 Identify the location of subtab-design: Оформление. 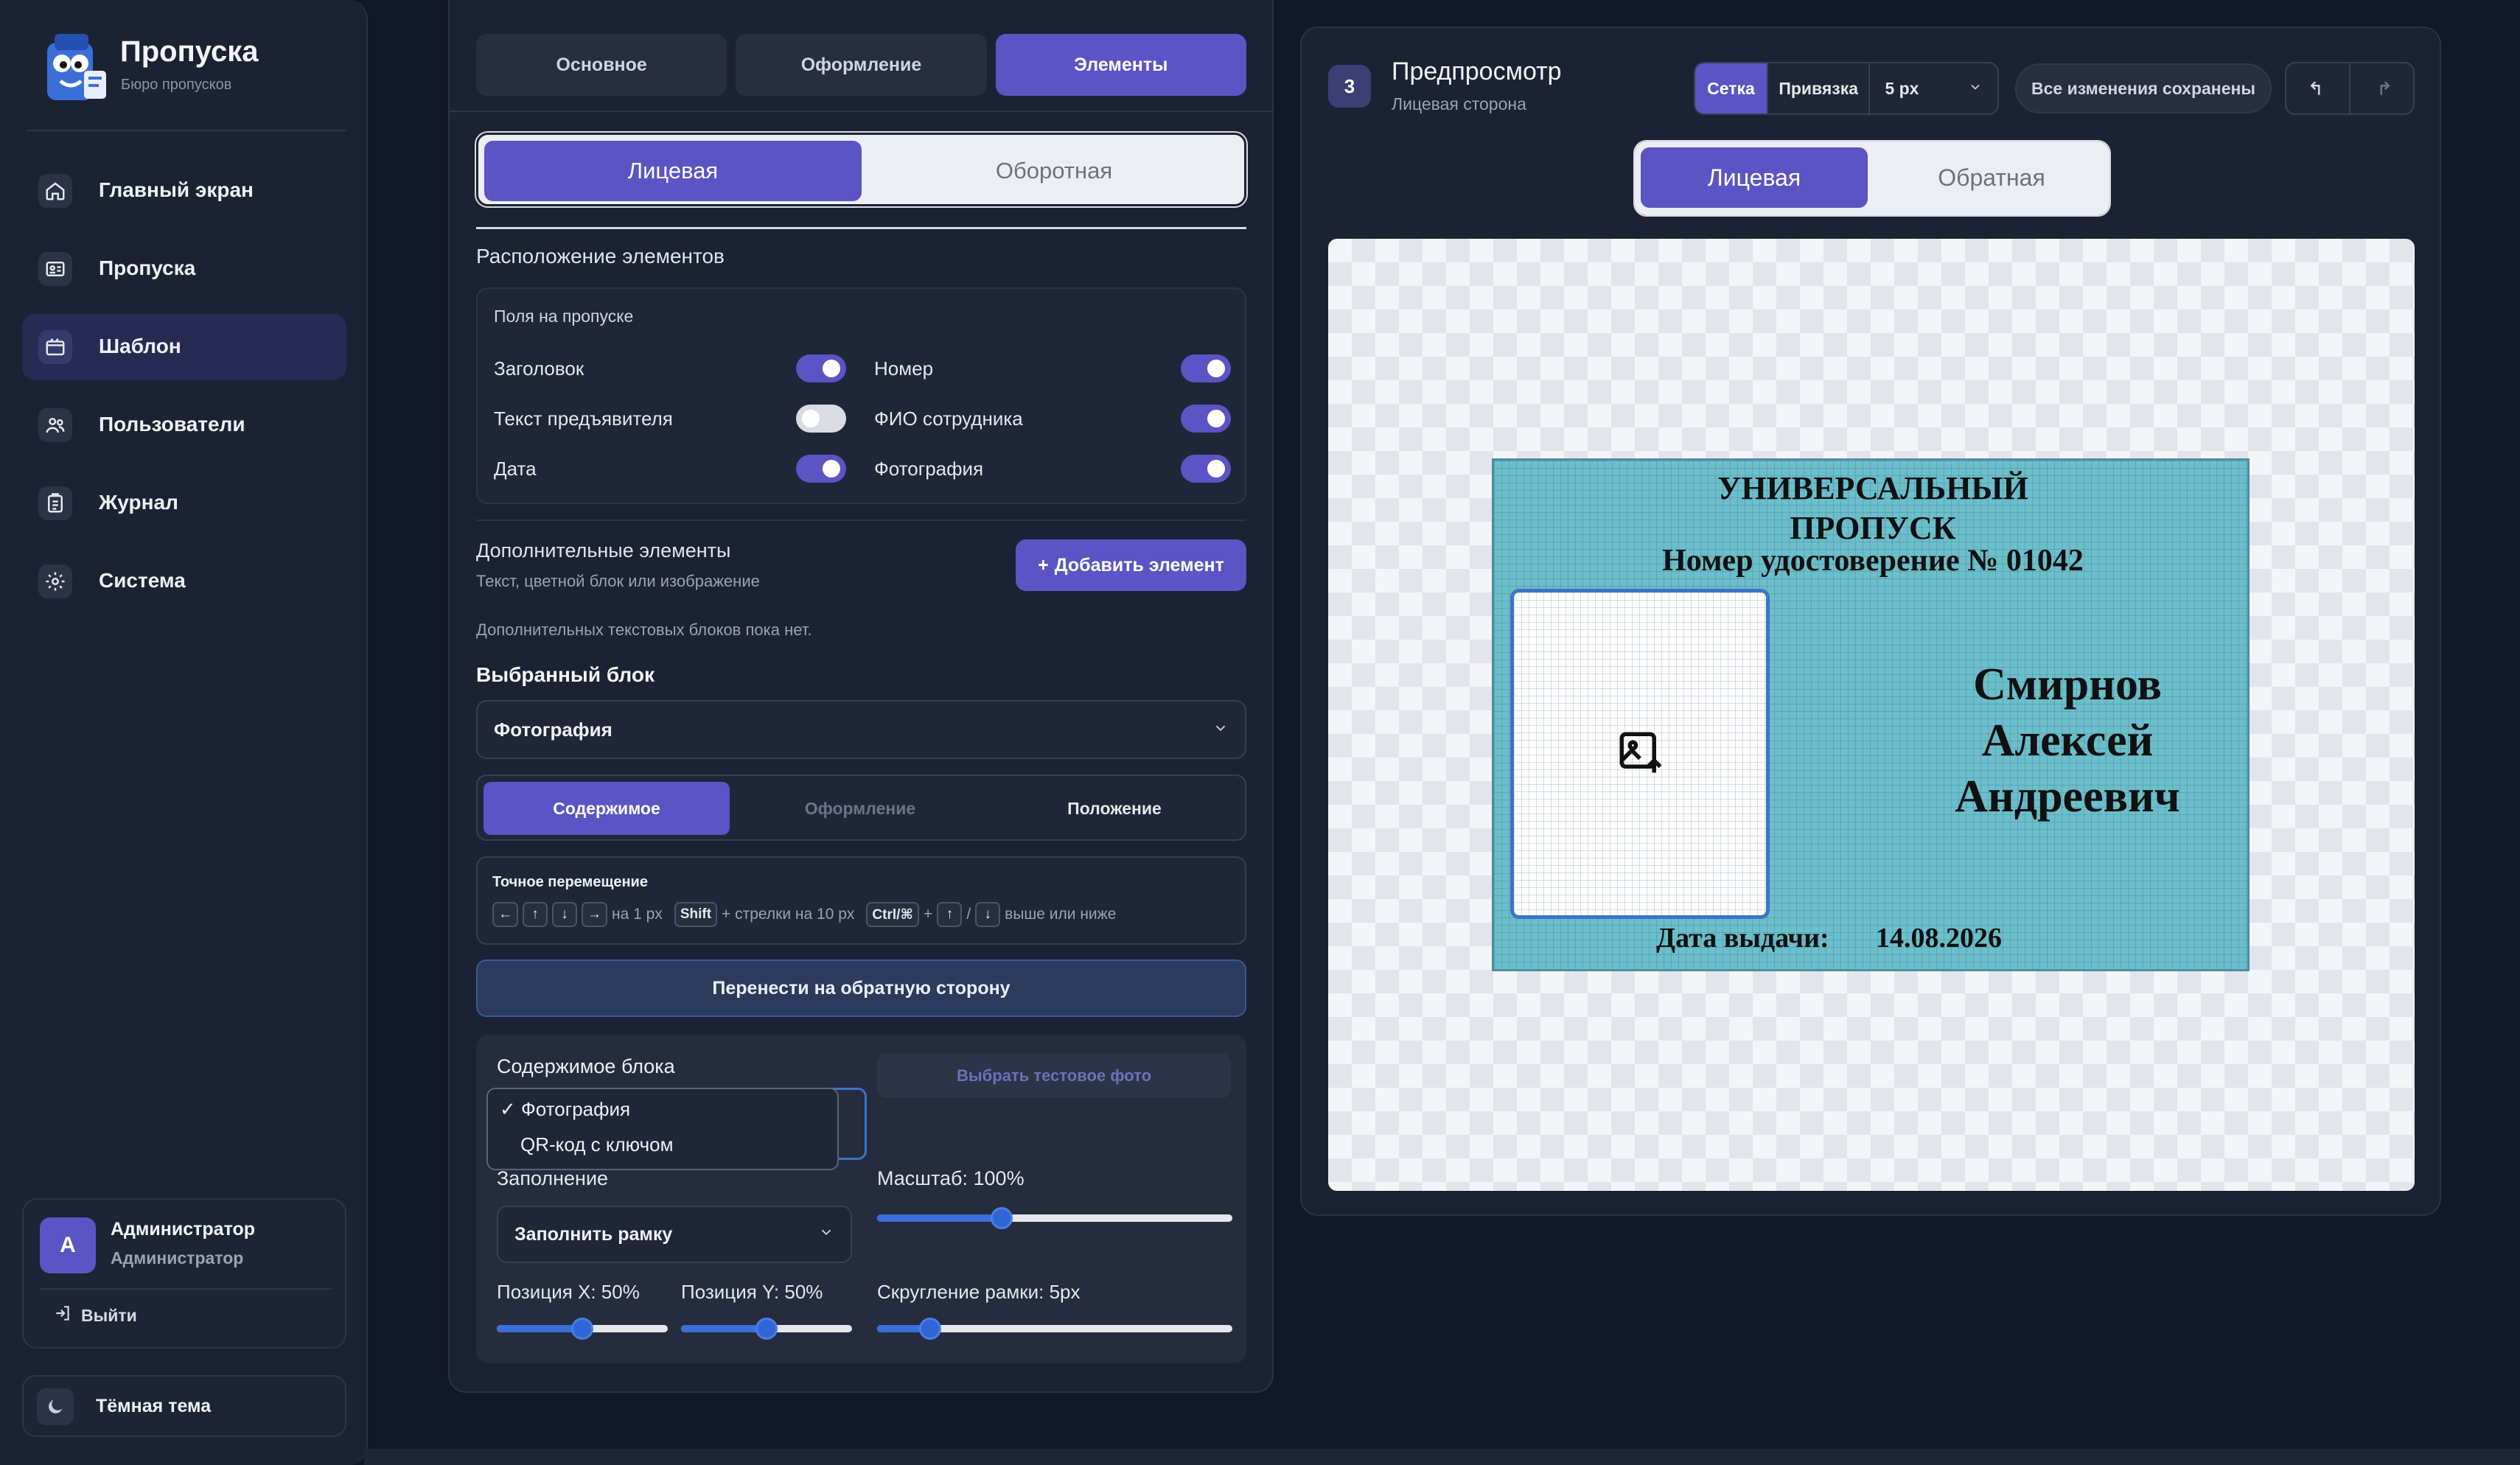
(860, 809).